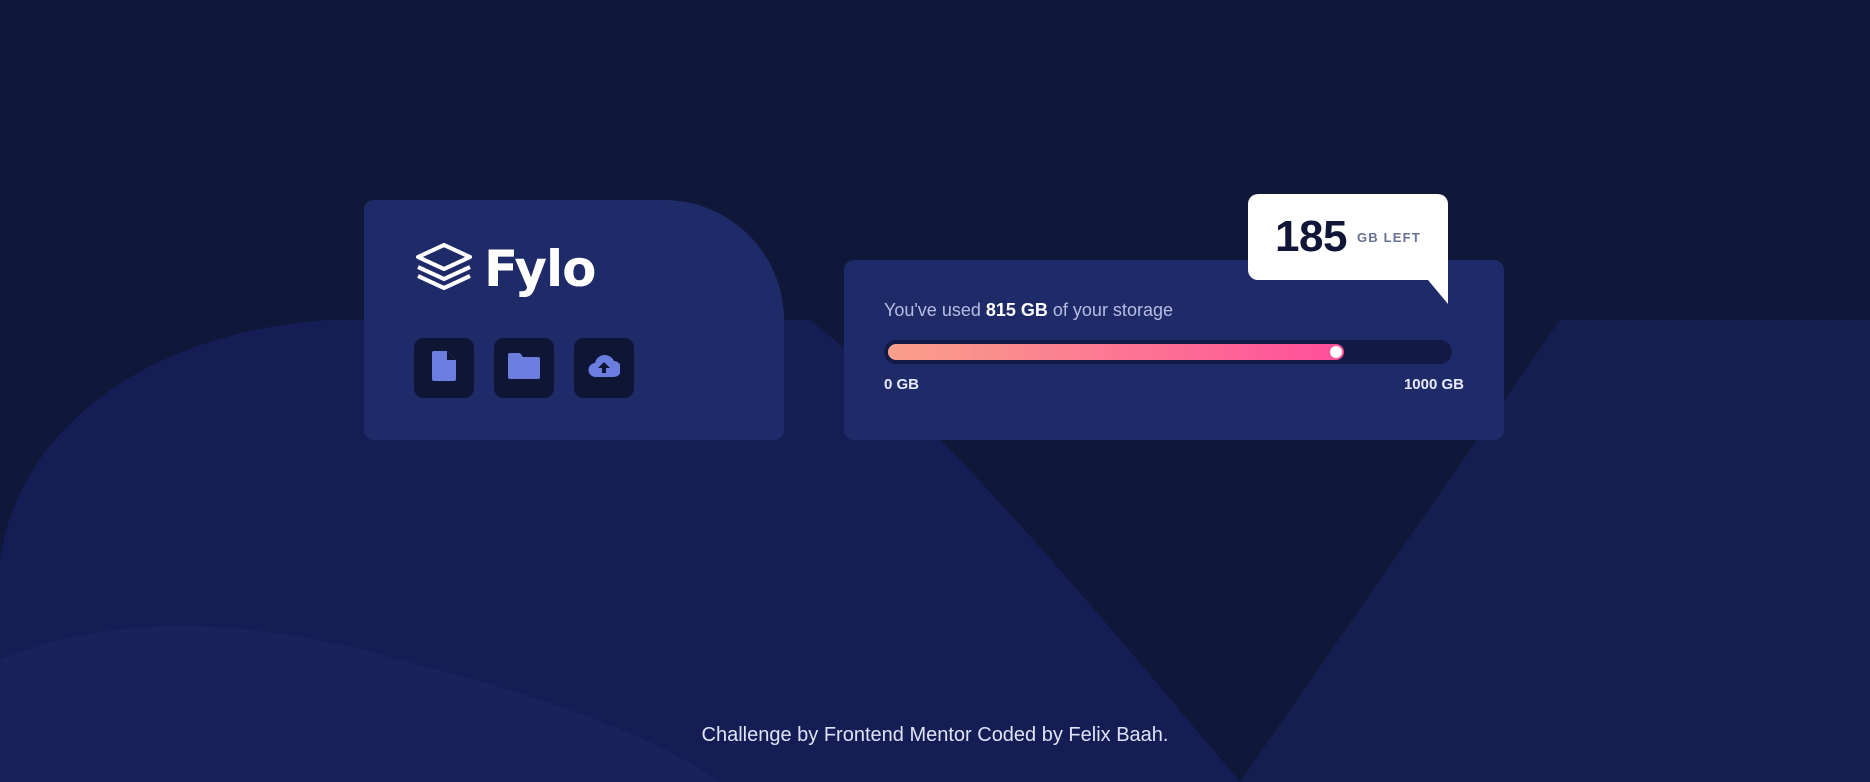 This screenshot has width=1870, height=782. What do you see at coordinates (902, 384) in the screenshot?
I see `scale-min-label: 0 GB` at bounding box center [902, 384].